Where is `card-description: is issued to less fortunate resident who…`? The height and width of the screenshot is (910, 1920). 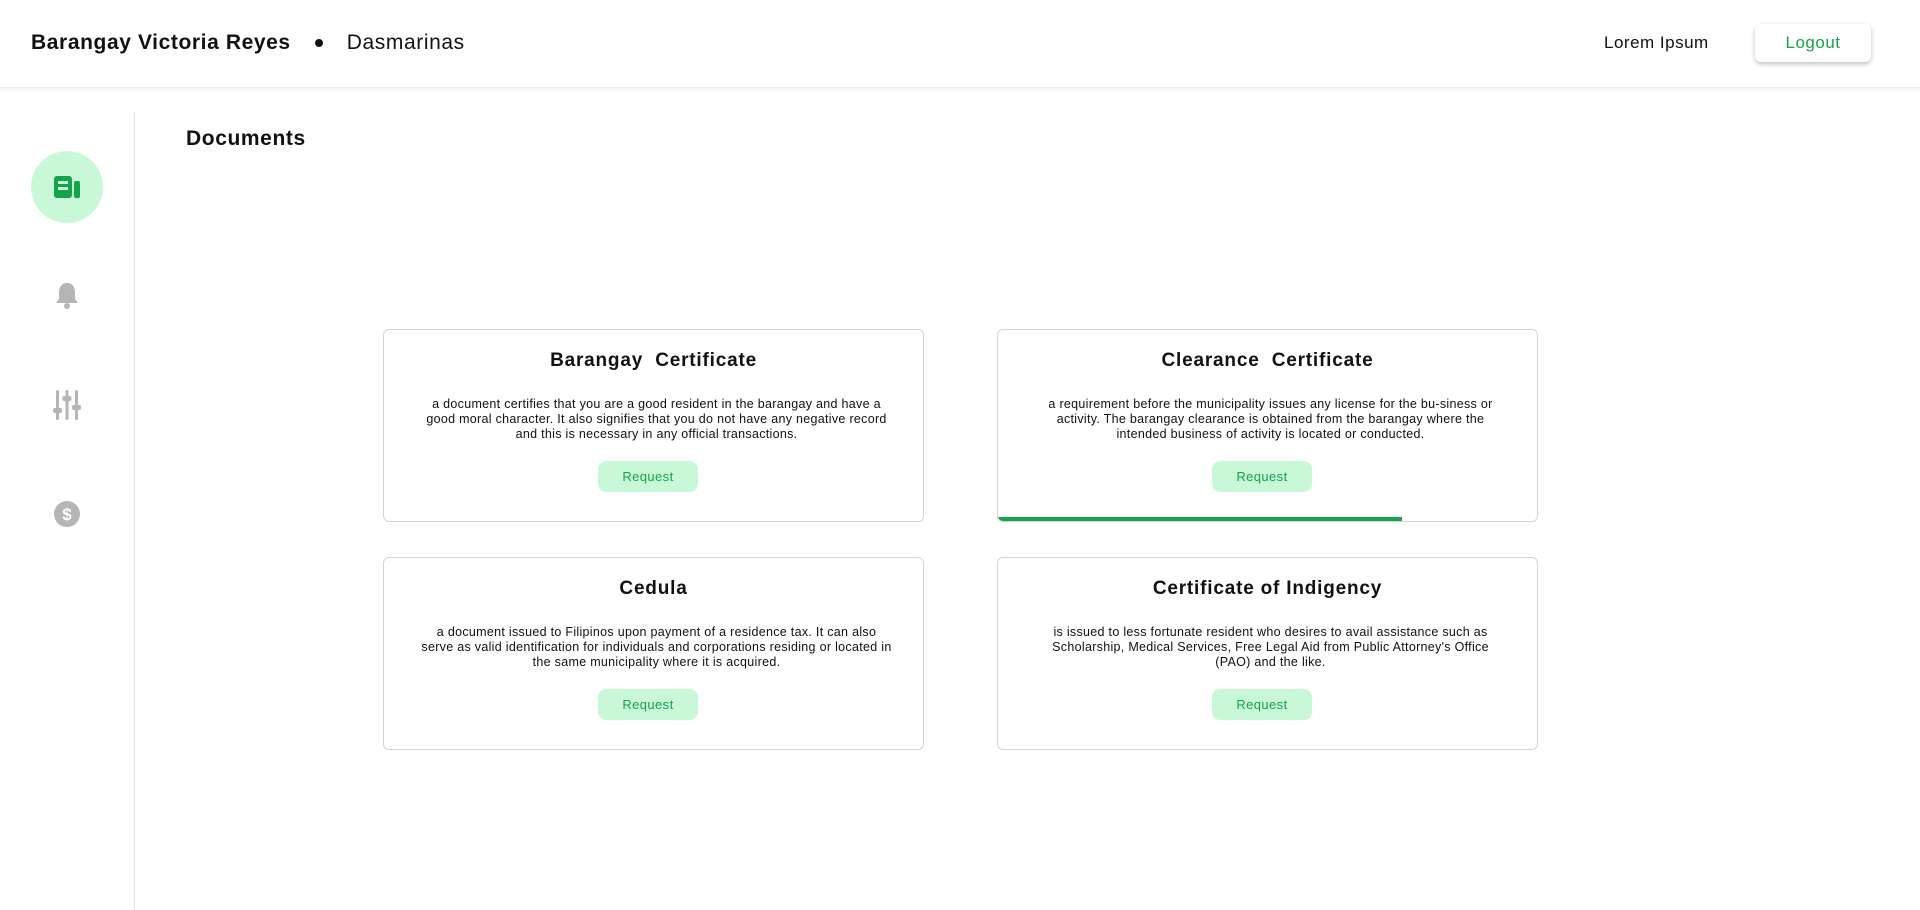 card-description: is issued to less fortunate resident who… is located at coordinates (1270, 647).